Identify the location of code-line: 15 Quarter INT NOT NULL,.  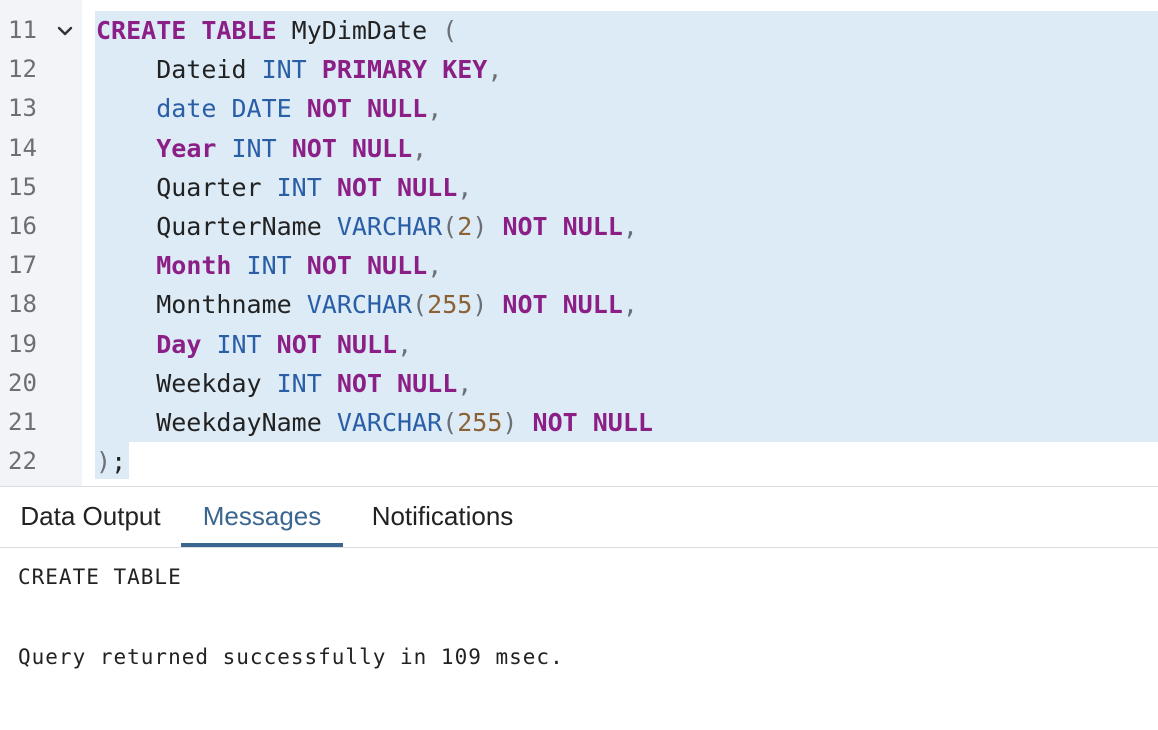
(579, 187).